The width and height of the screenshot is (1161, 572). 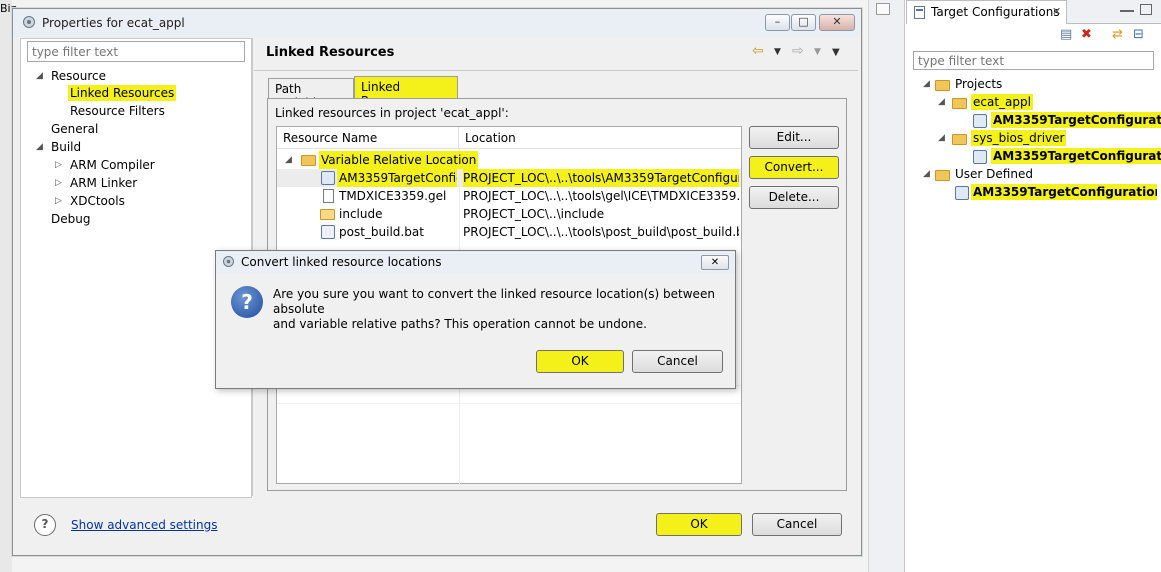 What do you see at coordinates (600, 138) in the screenshot?
I see `column-header-location: Location` at bounding box center [600, 138].